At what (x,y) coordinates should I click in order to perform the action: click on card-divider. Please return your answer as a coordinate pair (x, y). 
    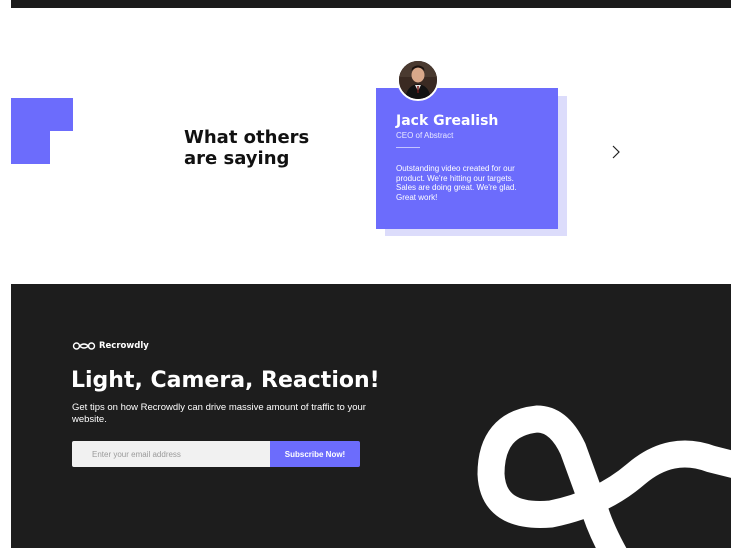
    Looking at the image, I should click on (408, 147).